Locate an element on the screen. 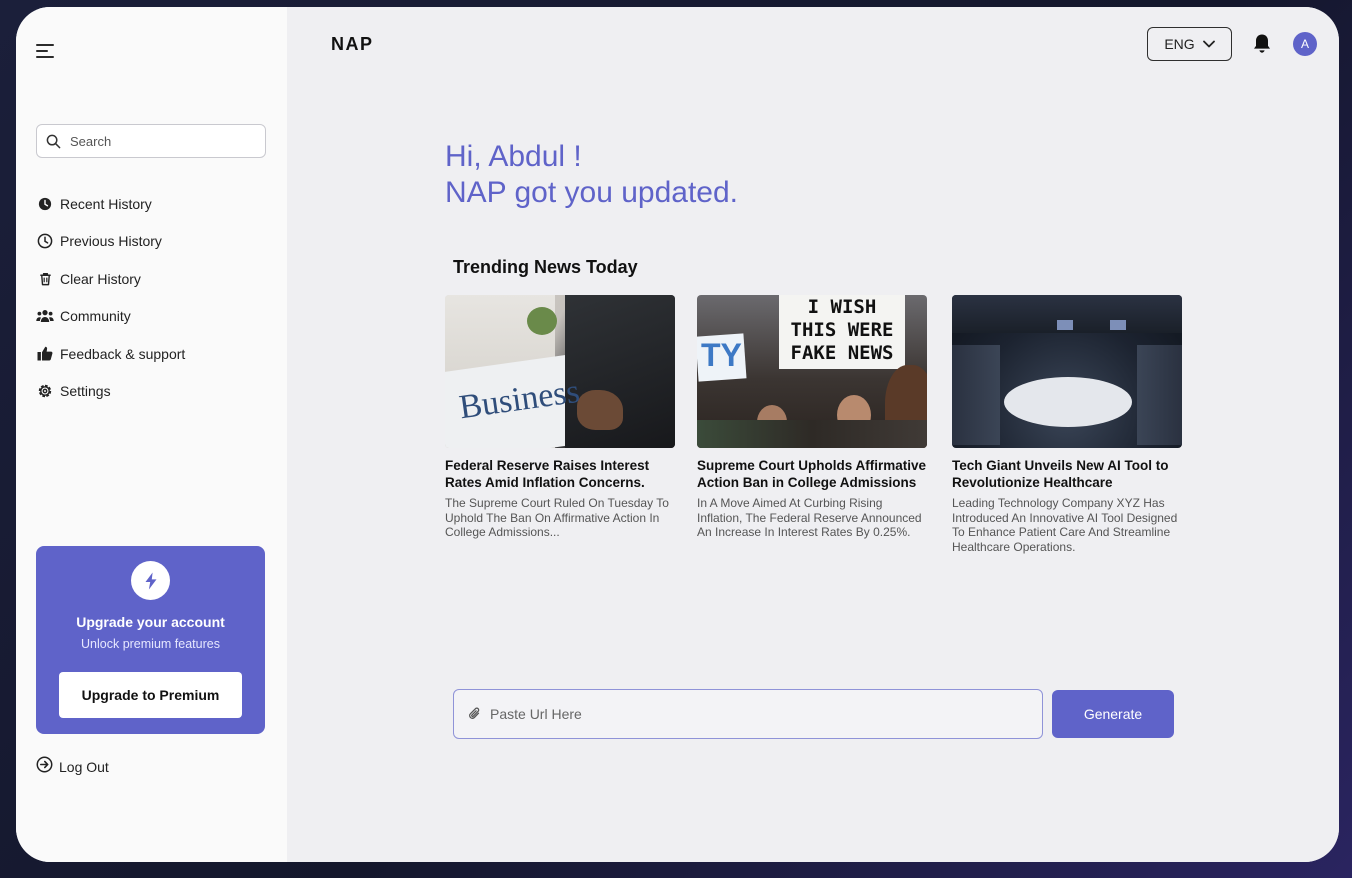 This screenshot has width=1352, height=878. search-input is located at coordinates (160, 141).